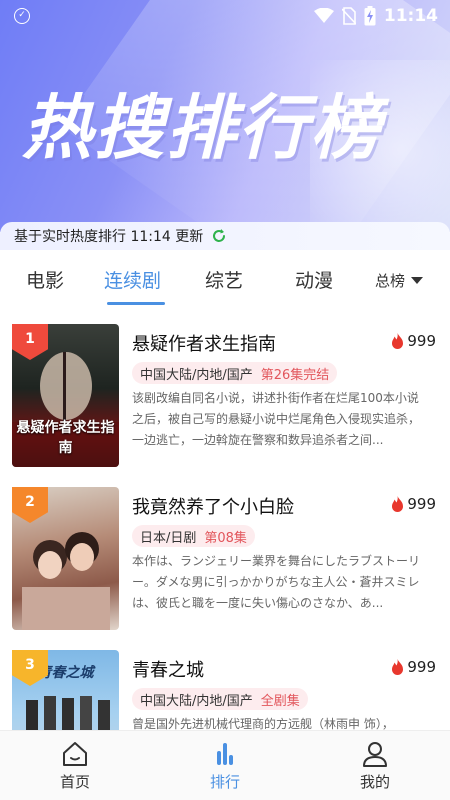 The width and height of the screenshot is (450, 800). I want to click on status-indicators: 11:14, so click(375, 16).